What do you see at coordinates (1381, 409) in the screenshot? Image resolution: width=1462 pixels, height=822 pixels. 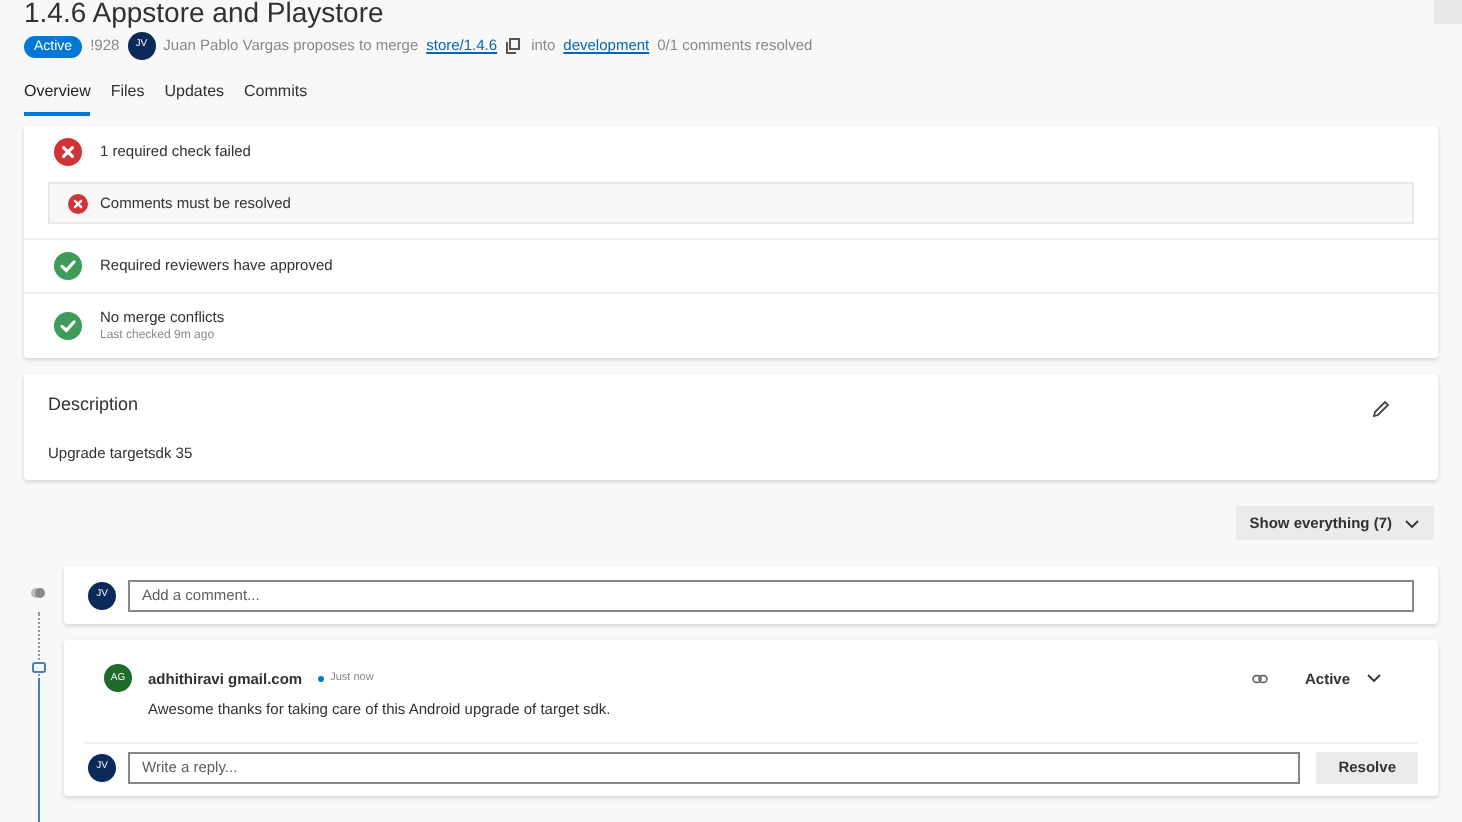 I see `edit-icon` at bounding box center [1381, 409].